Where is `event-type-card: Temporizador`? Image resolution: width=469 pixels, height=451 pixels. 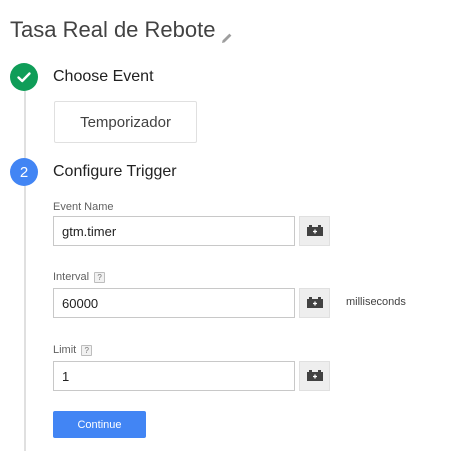
event-type-card: Temporizador is located at coordinates (125, 122).